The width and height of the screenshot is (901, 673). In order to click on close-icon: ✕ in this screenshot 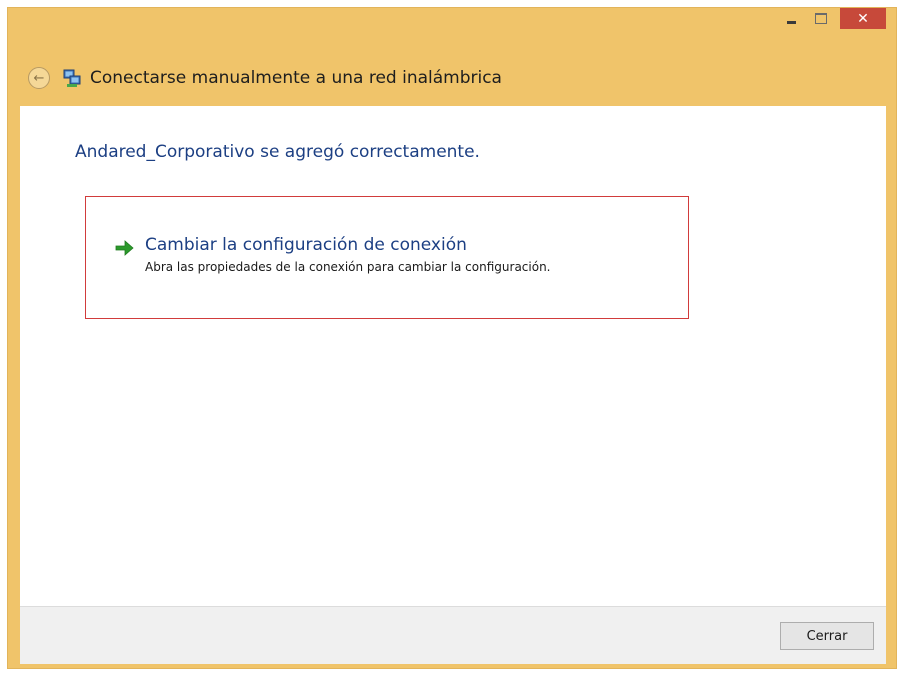, I will do `click(863, 18)`.